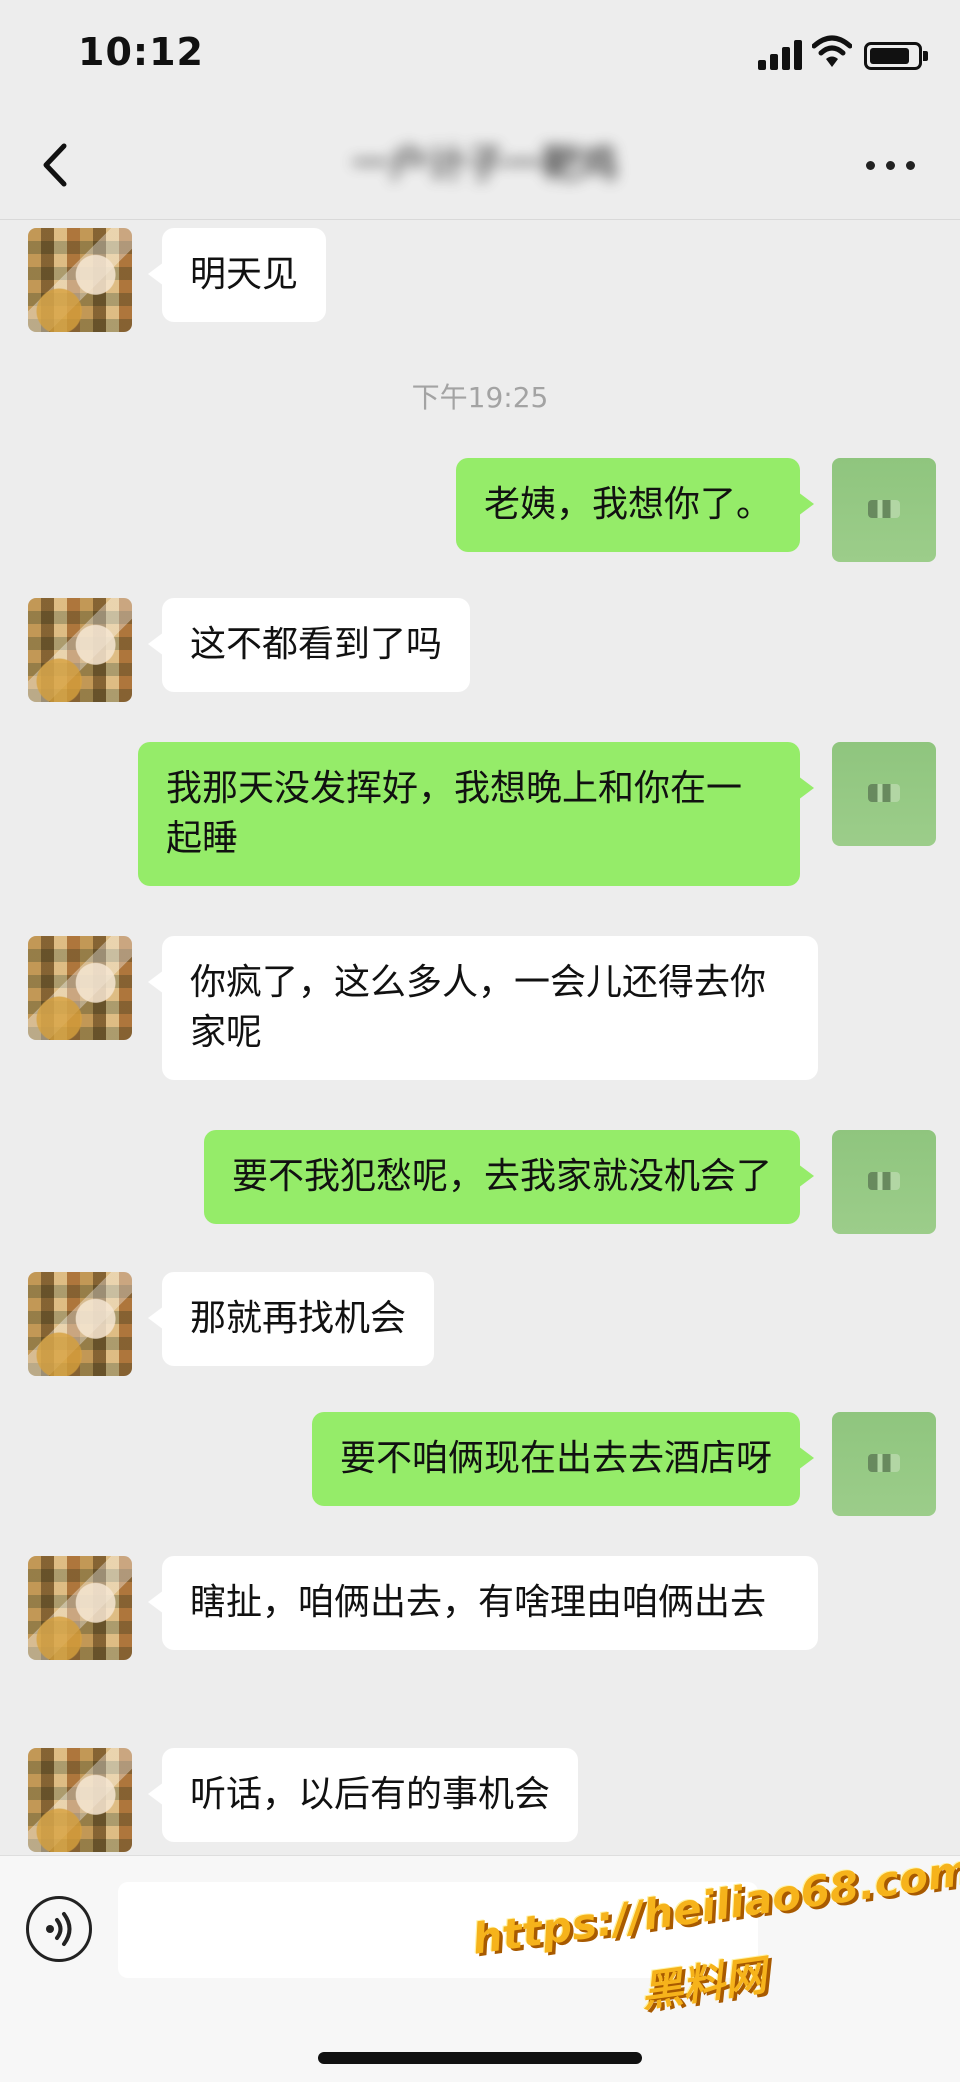 This screenshot has height=2082, width=960. What do you see at coordinates (476, 814) in the screenshot?
I see `outgoing-bubble: 我那天没发挥好，我想晚上和你在一起睡` at bounding box center [476, 814].